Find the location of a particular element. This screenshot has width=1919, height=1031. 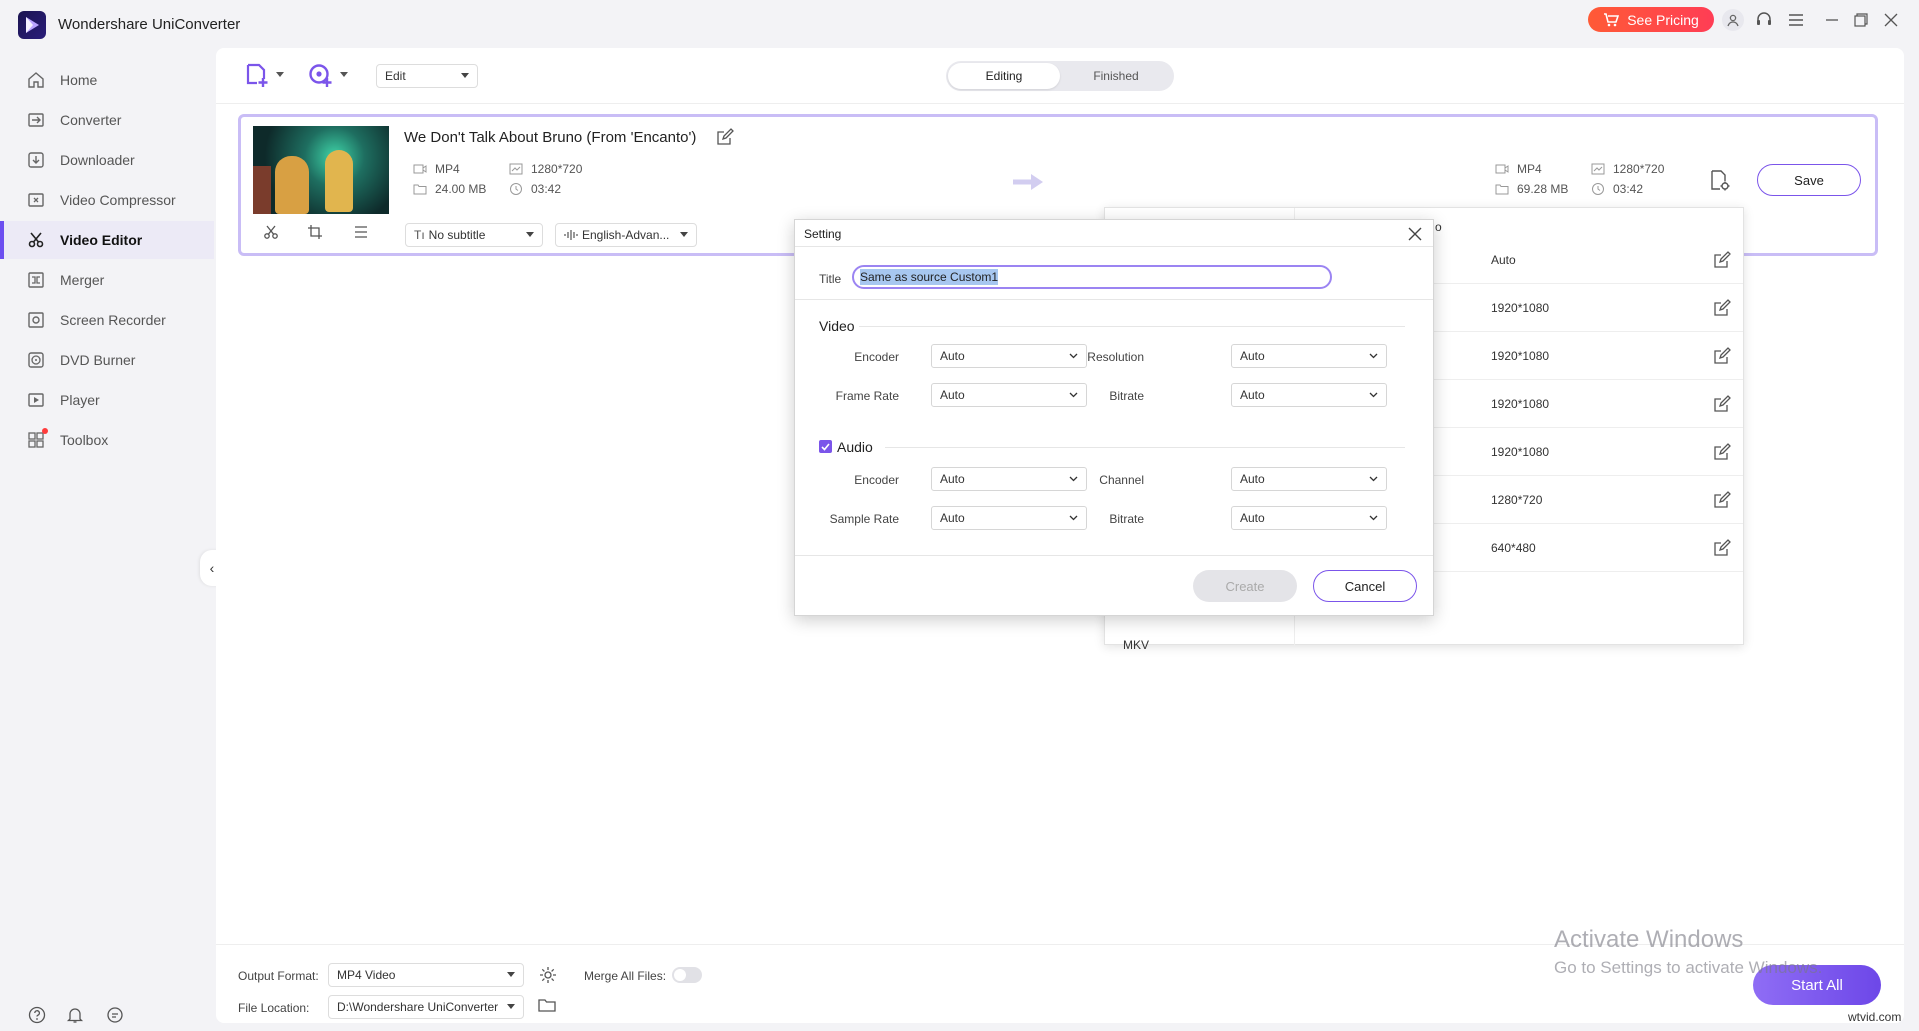

resolution-icon is located at coordinates (516, 169).